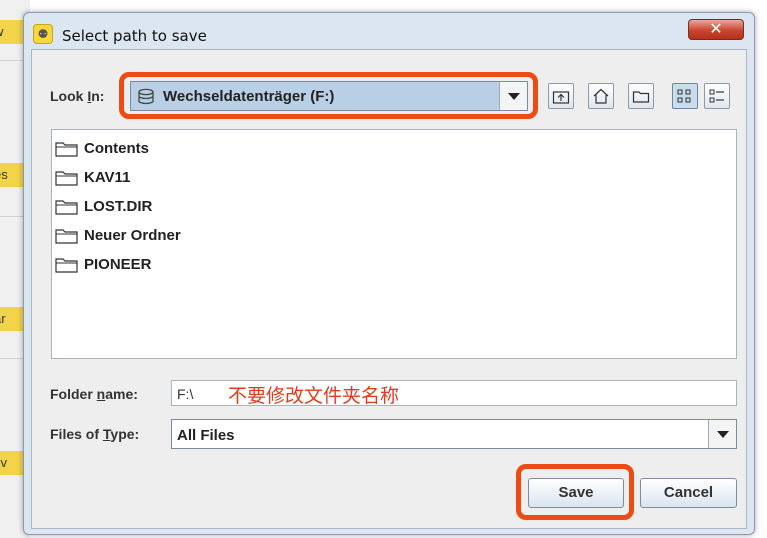 This screenshot has width=767, height=538. I want to click on list-item: PIONEER, so click(185, 265).